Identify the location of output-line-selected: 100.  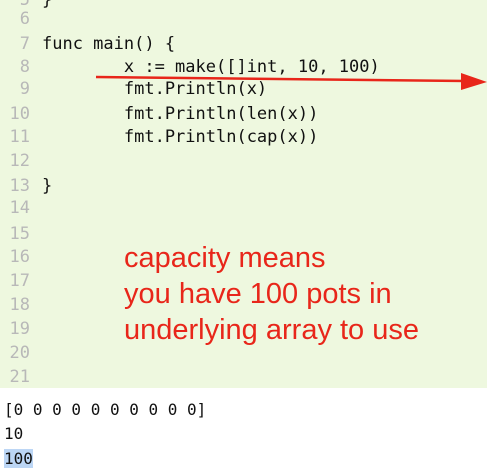
(18, 458).